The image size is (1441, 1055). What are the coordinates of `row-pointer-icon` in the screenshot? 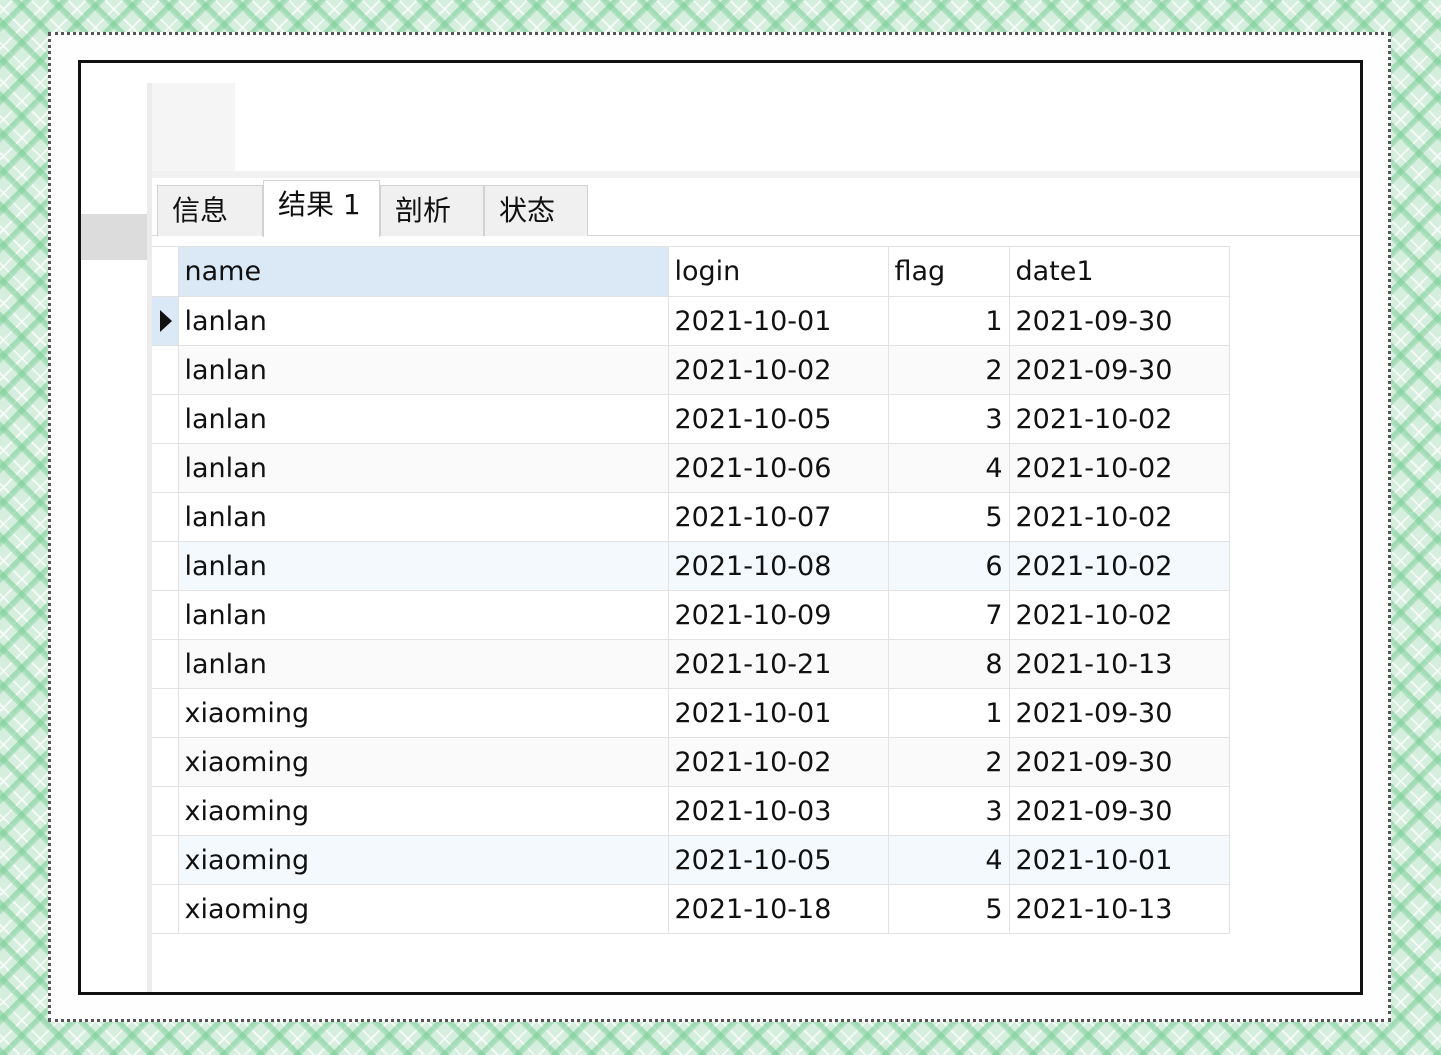 It's located at (166, 321).